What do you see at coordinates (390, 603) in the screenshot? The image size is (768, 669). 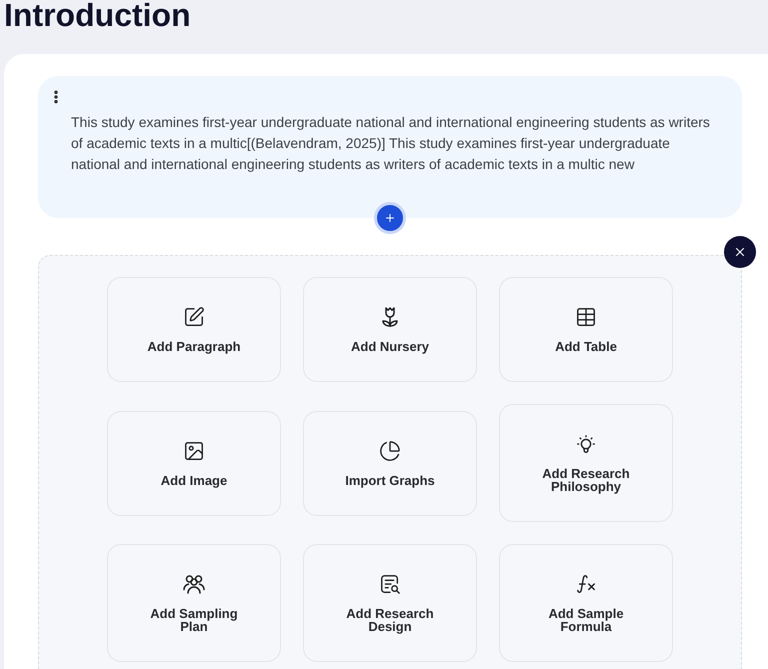 I see `block-option-card: Add Research Design` at bounding box center [390, 603].